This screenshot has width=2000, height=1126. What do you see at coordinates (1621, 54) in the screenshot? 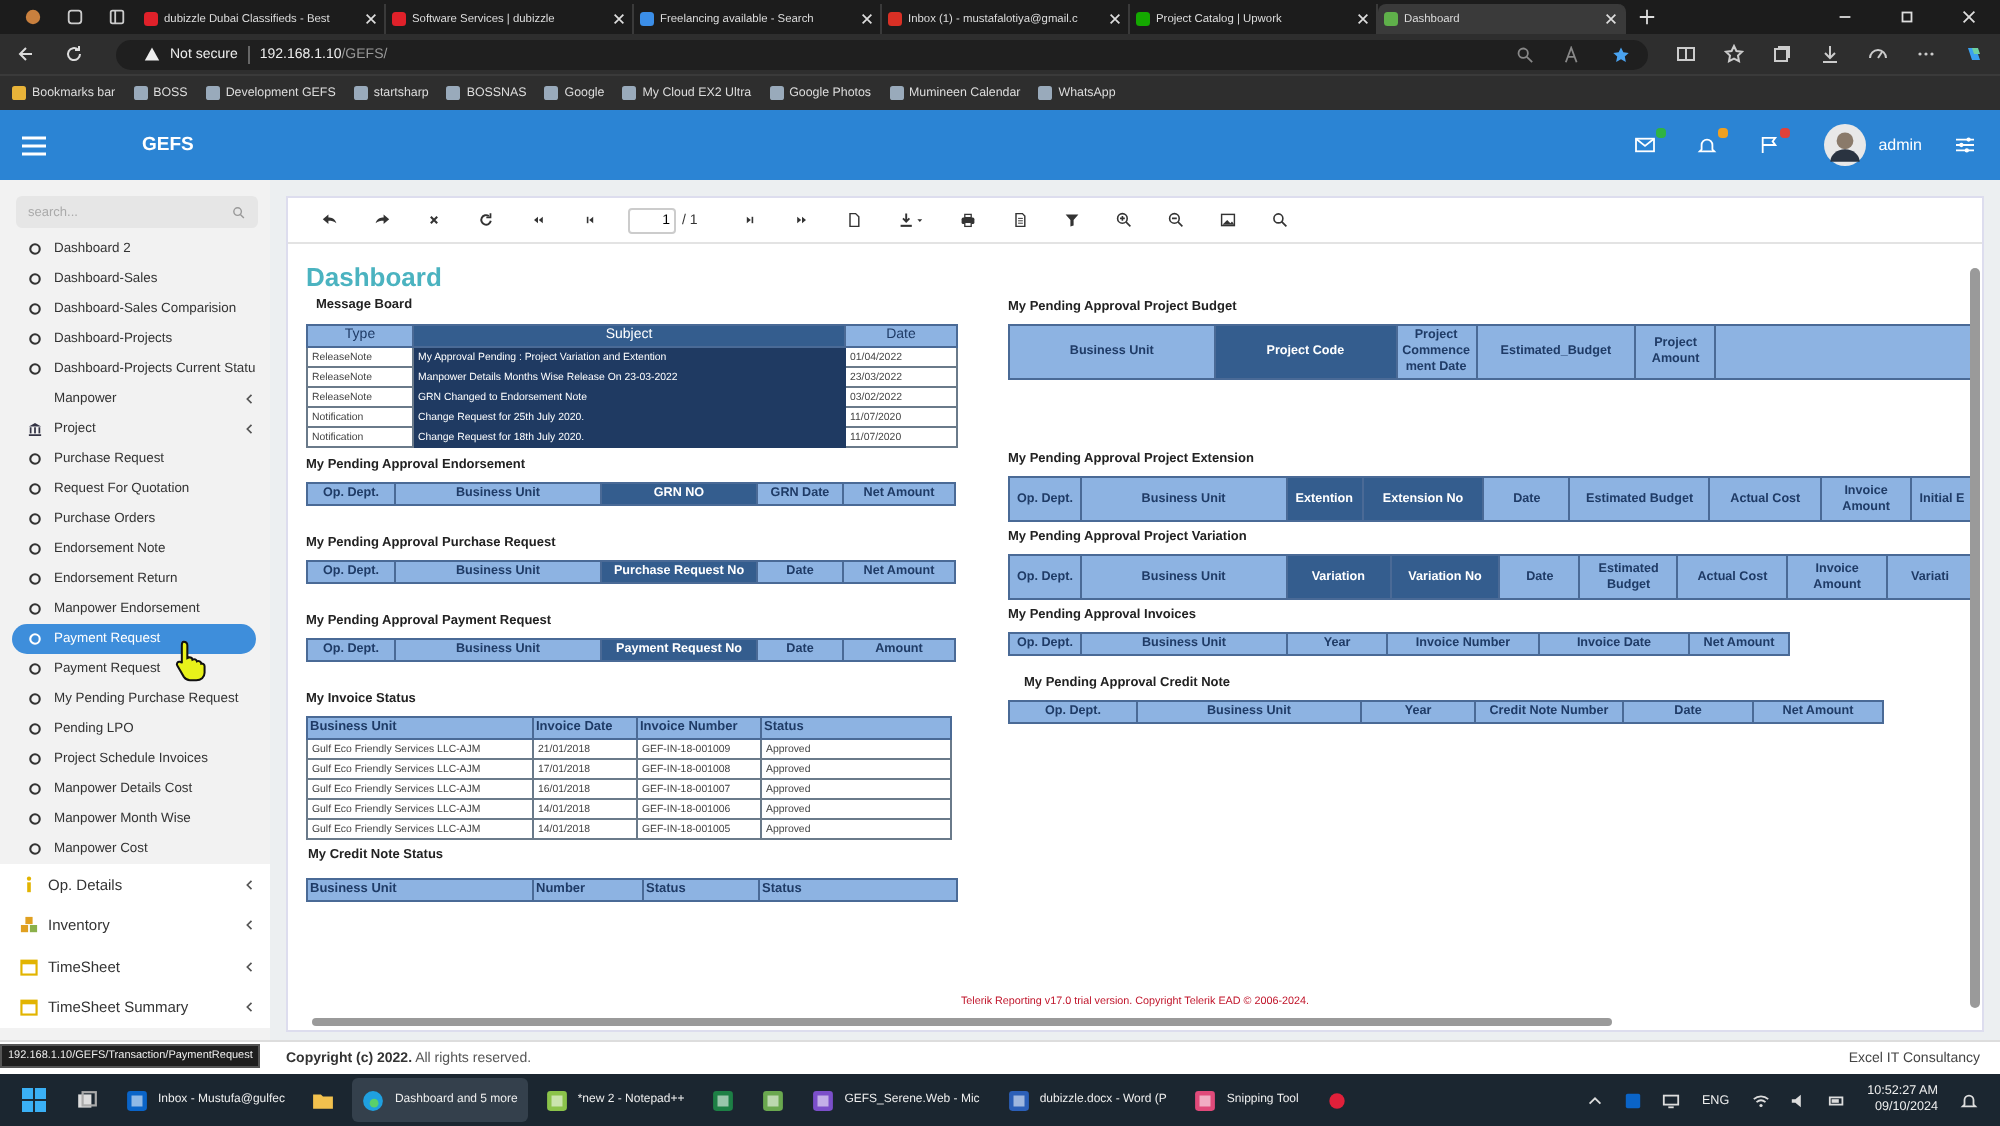
I see `star-icon` at bounding box center [1621, 54].